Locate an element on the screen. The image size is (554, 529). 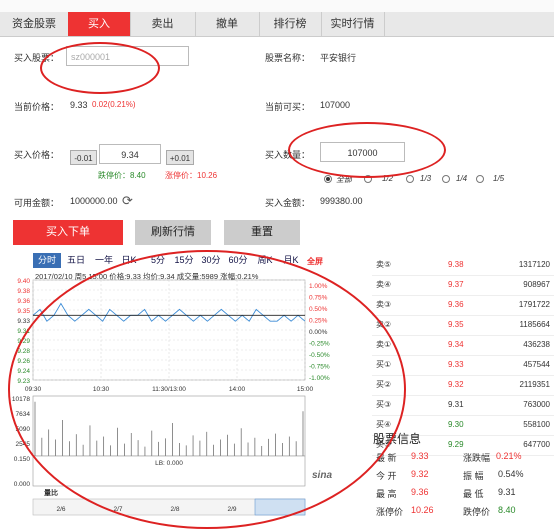
info-limit-down-value: 8.40 is located at coordinates (507, 510).